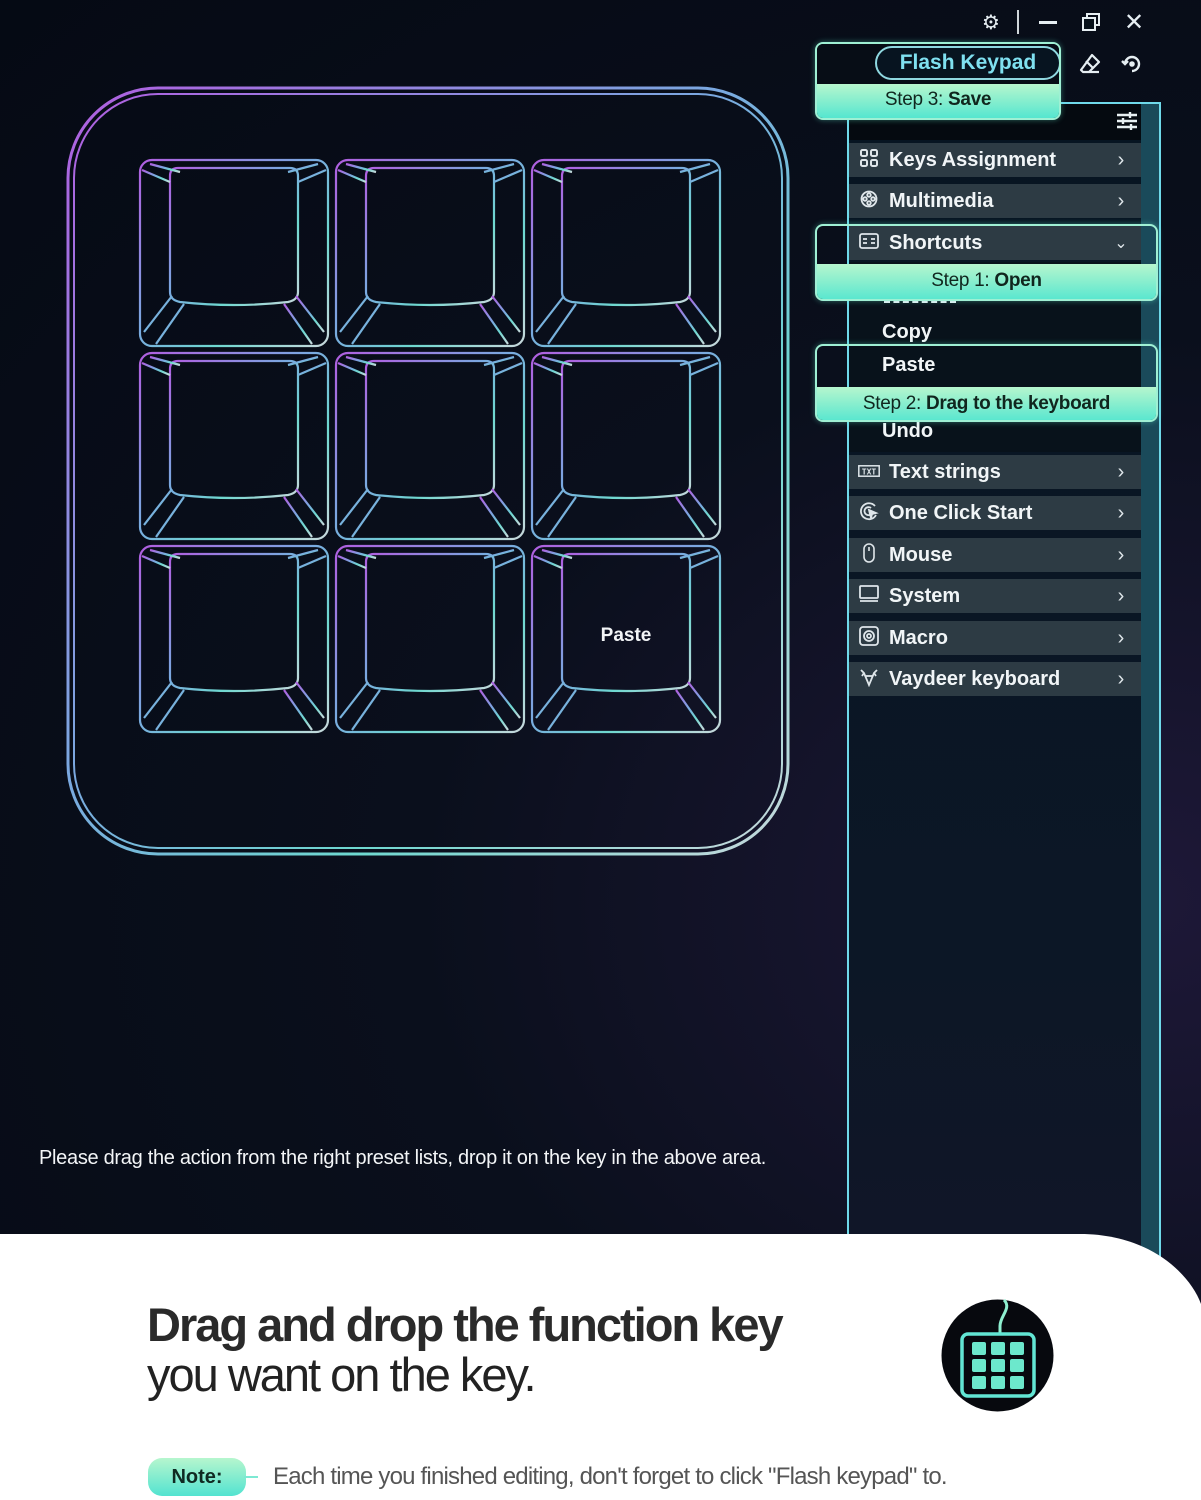  Describe the element at coordinates (986, 262) in the screenshot. I see `callout-step1-open: Step 1: Open` at that location.